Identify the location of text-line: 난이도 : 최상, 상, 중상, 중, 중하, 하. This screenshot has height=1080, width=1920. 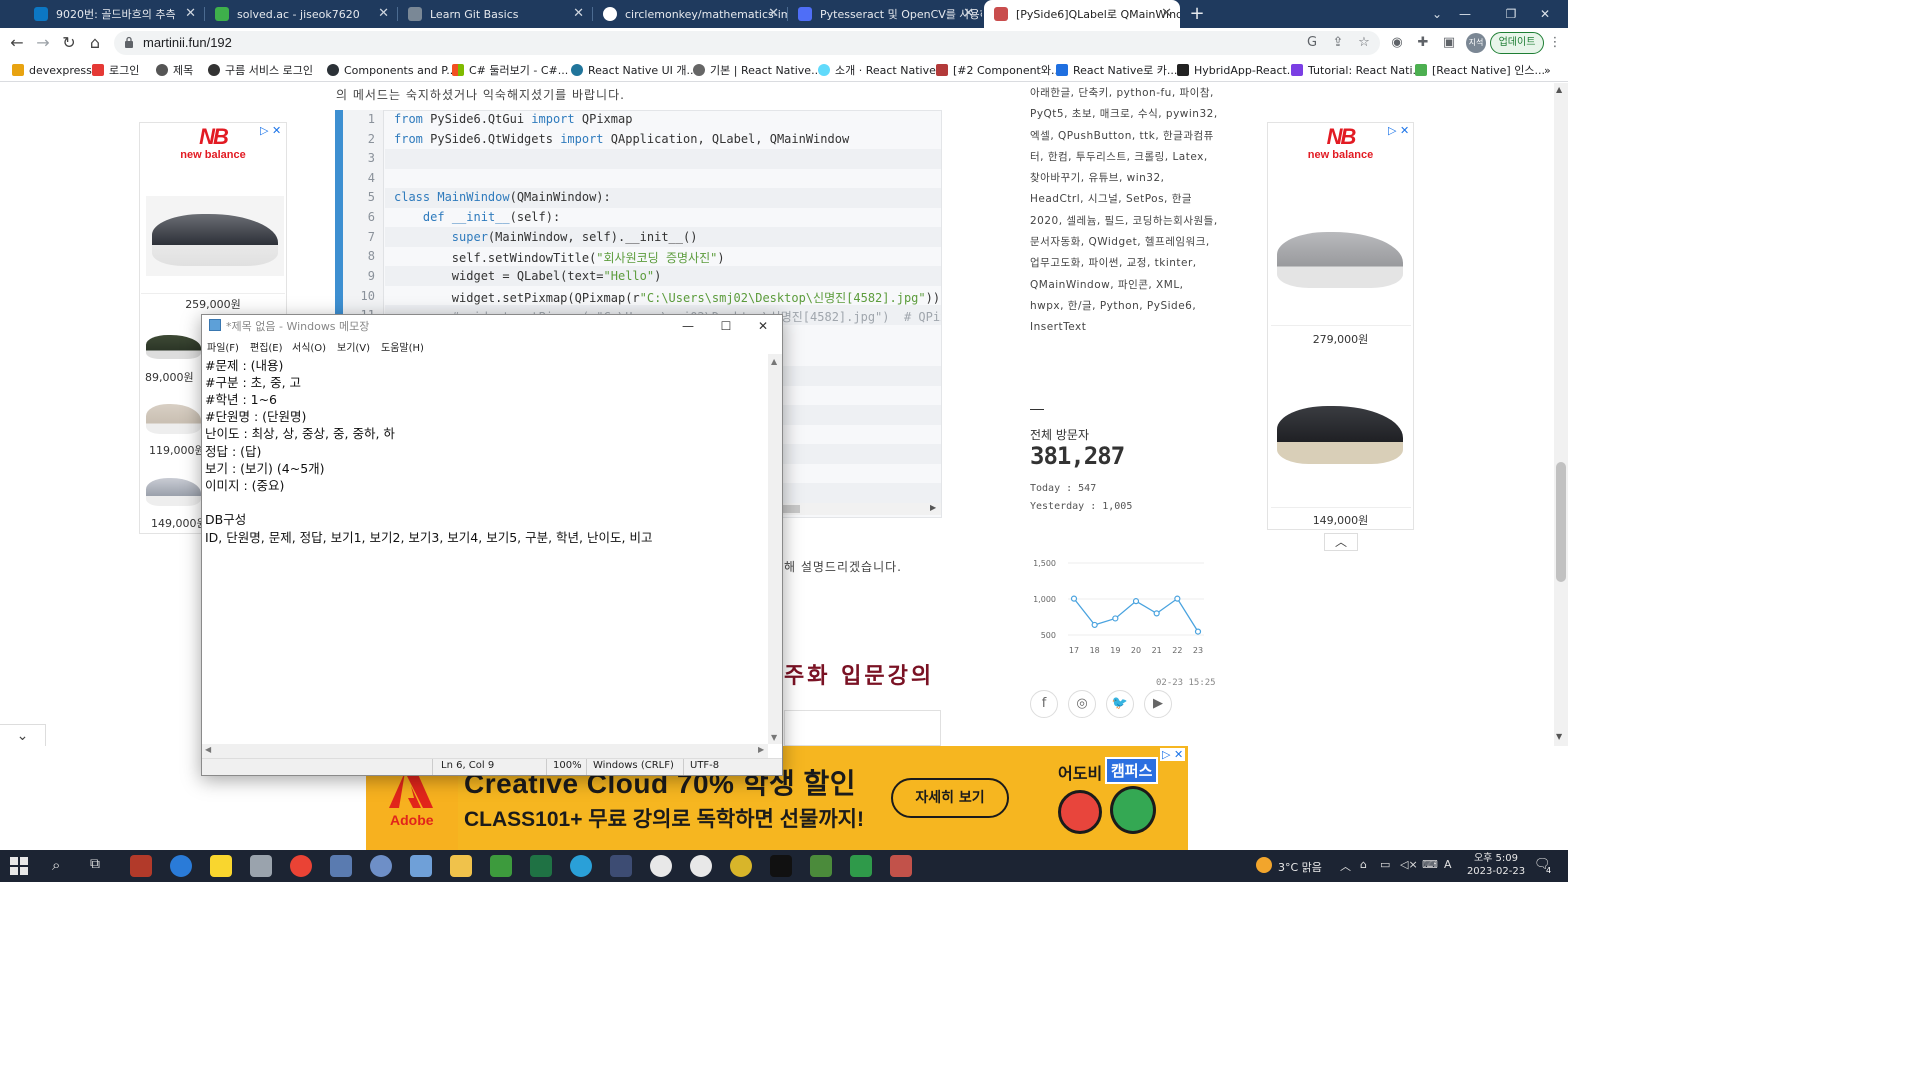
(300, 432).